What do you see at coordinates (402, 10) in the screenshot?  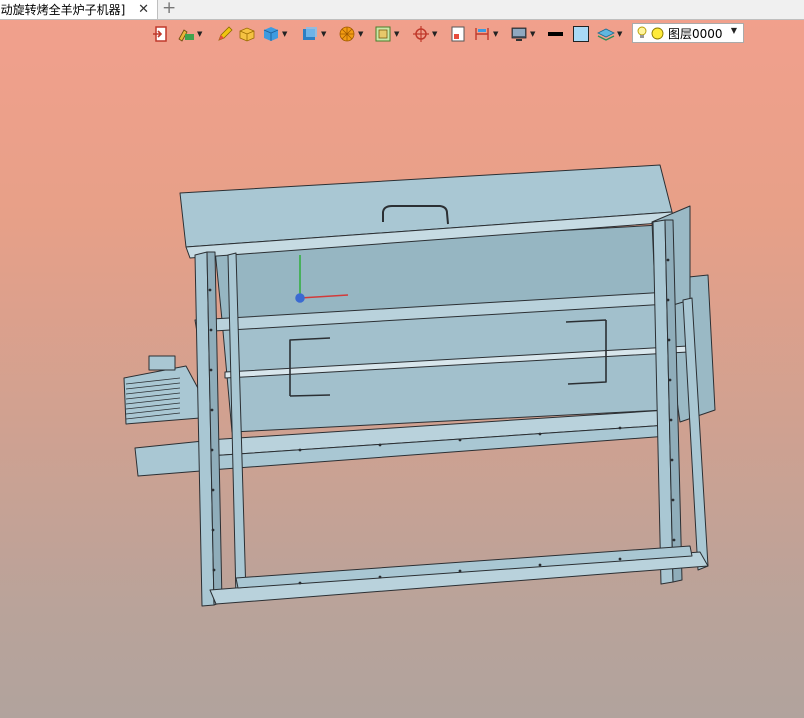 I see `tab-bar: [动旋转烤全羊炉子机器] ✕ +` at bounding box center [402, 10].